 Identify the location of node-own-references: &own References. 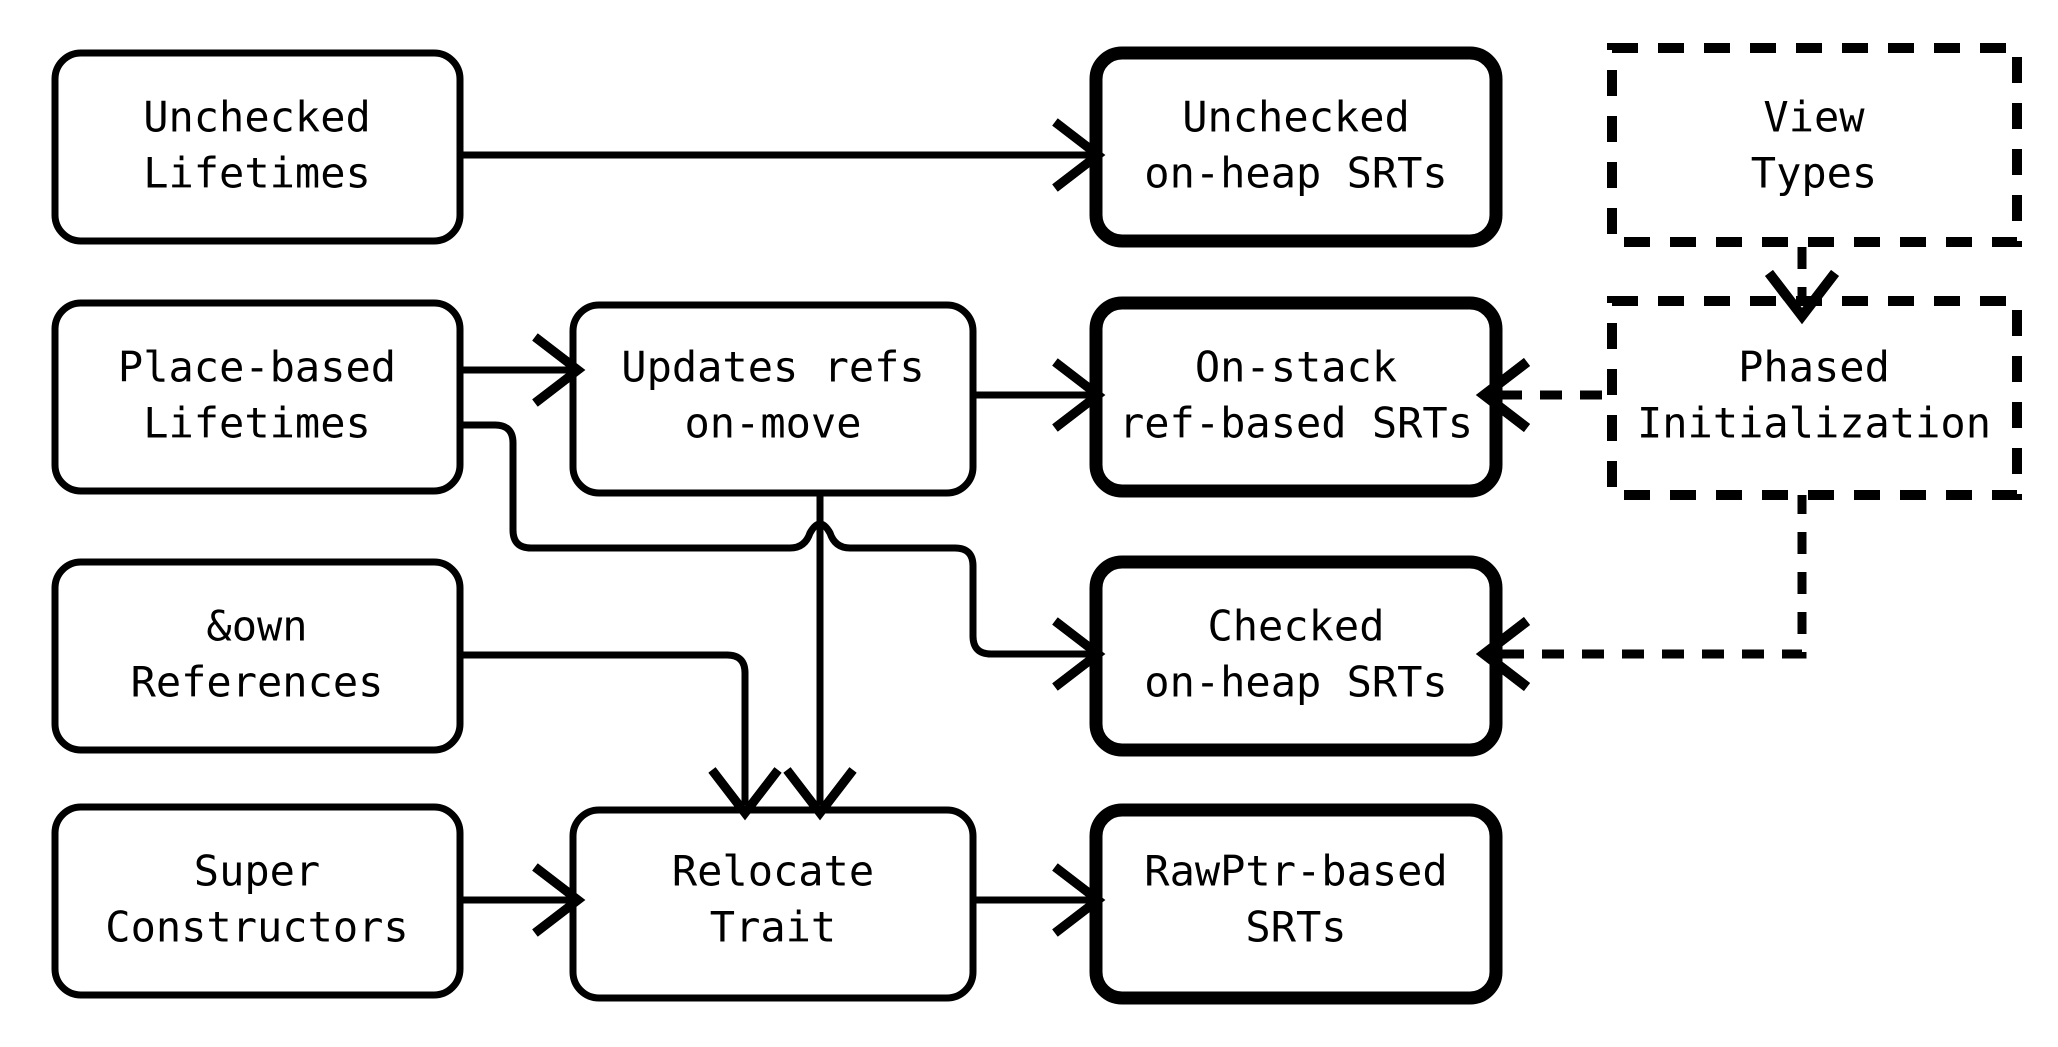
(257, 656).